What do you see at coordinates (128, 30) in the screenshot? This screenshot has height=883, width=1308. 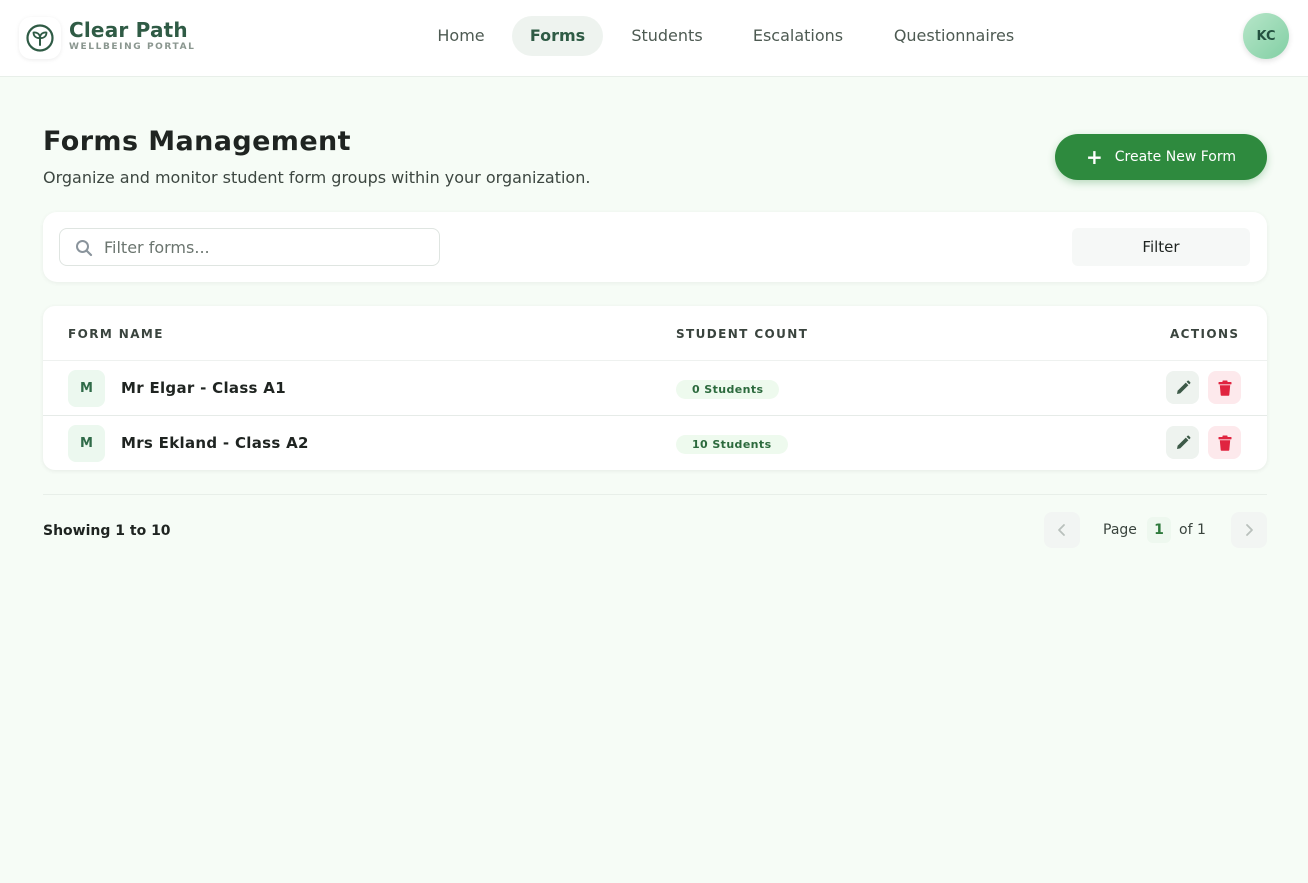 I see `brand-name: Clear Path` at bounding box center [128, 30].